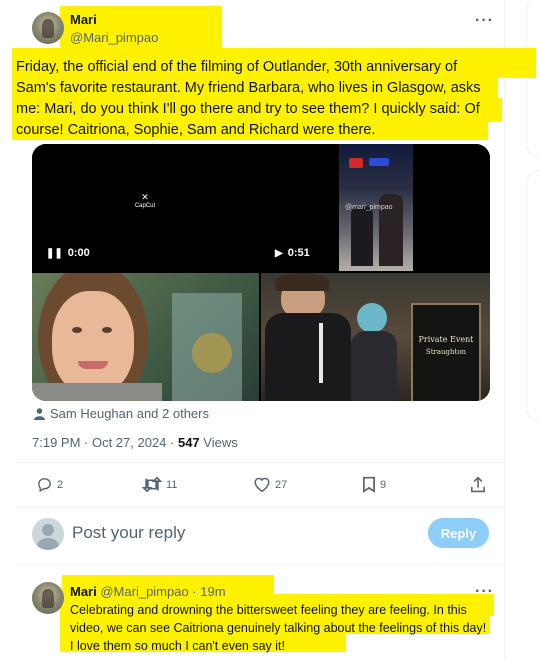  What do you see at coordinates (177, 646) in the screenshot?
I see `reply-text-line: I love them so much I can't even say it!` at bounding box center [177, 646].